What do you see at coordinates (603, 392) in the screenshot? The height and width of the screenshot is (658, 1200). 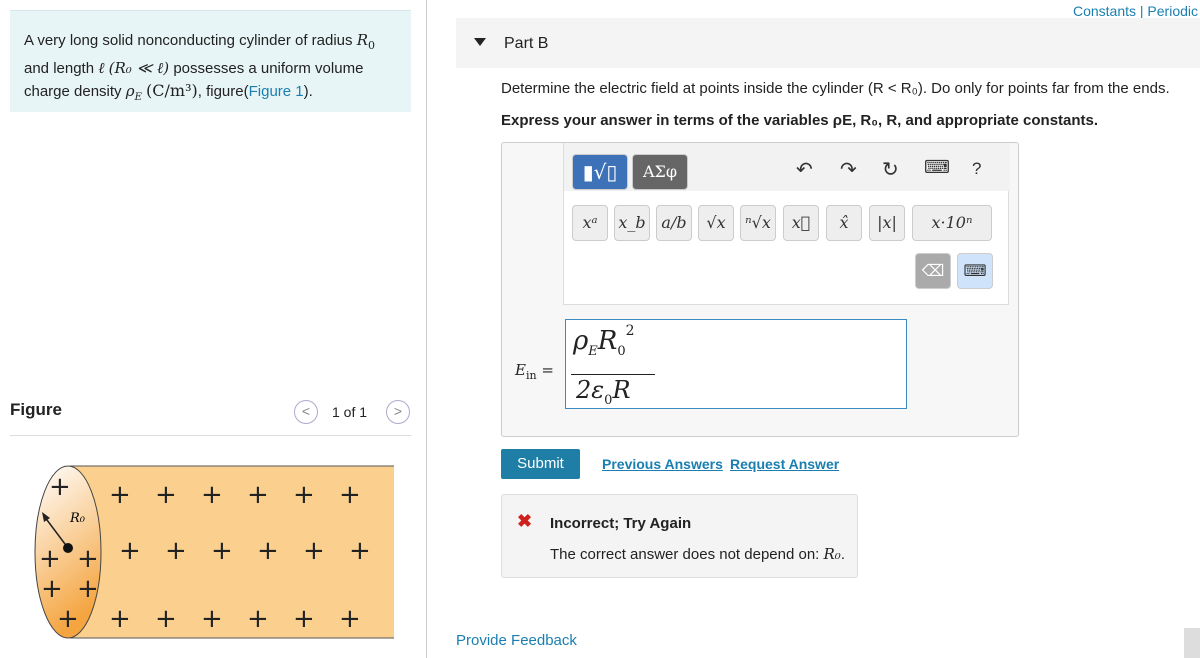 I see `denominator: 2ε0R` at bounding box center [603, 392].